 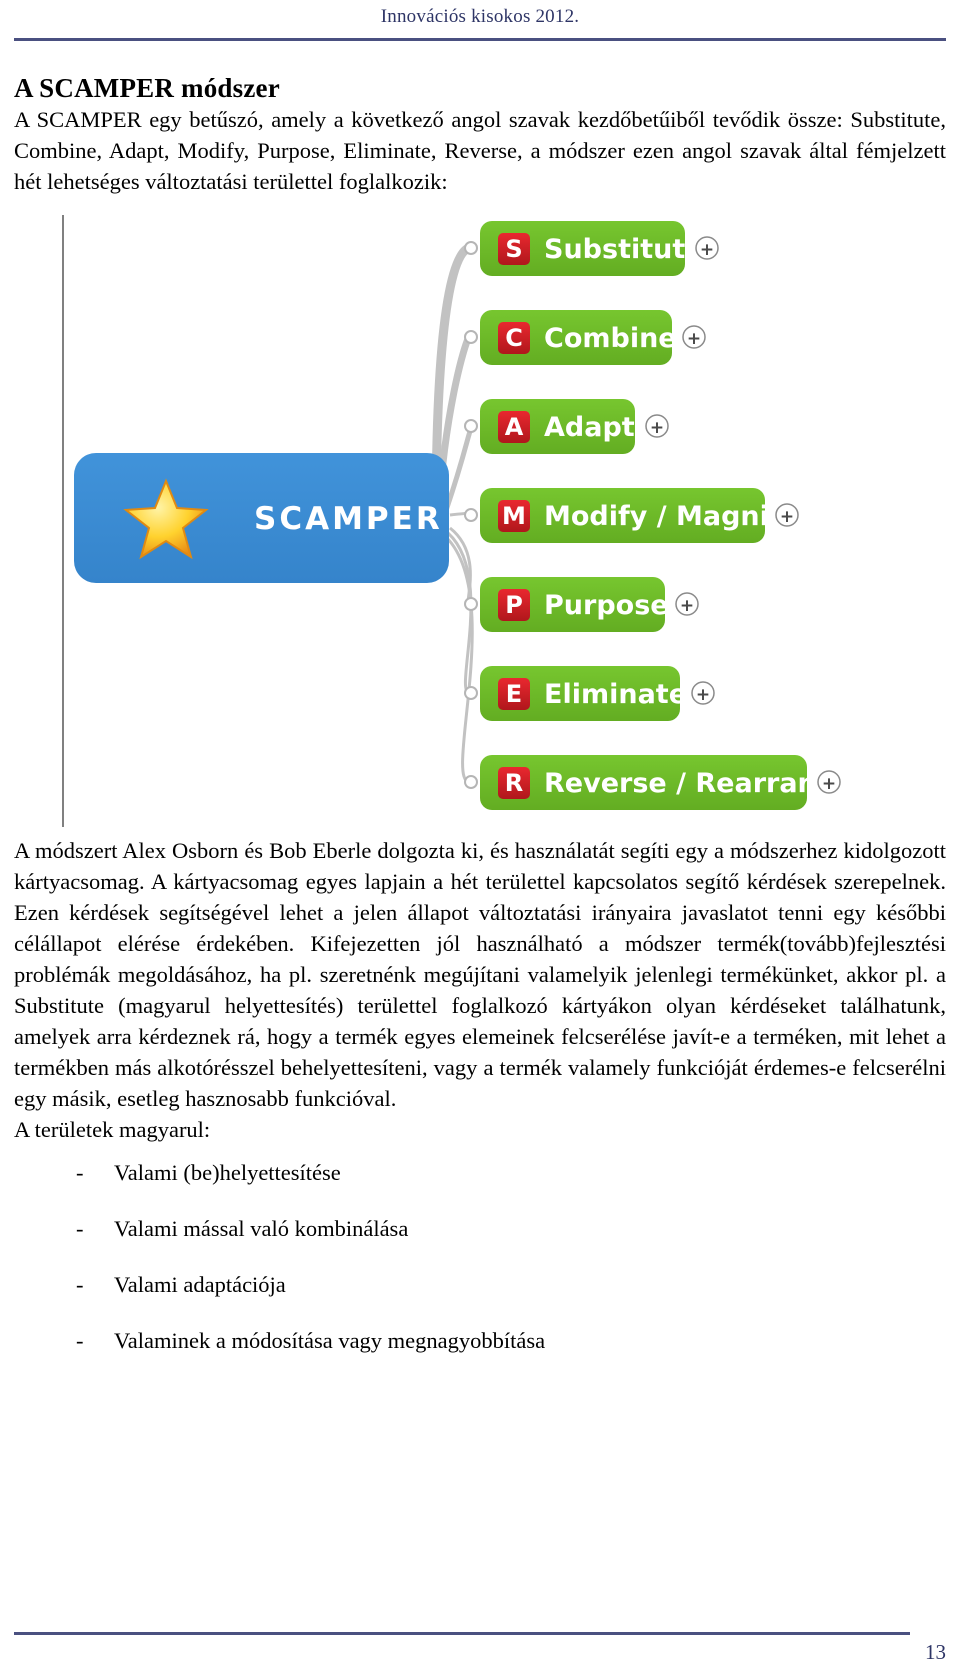 I want to click on list-item-label: Valami (be)helyettesítése, so click(x=227, y=1173).